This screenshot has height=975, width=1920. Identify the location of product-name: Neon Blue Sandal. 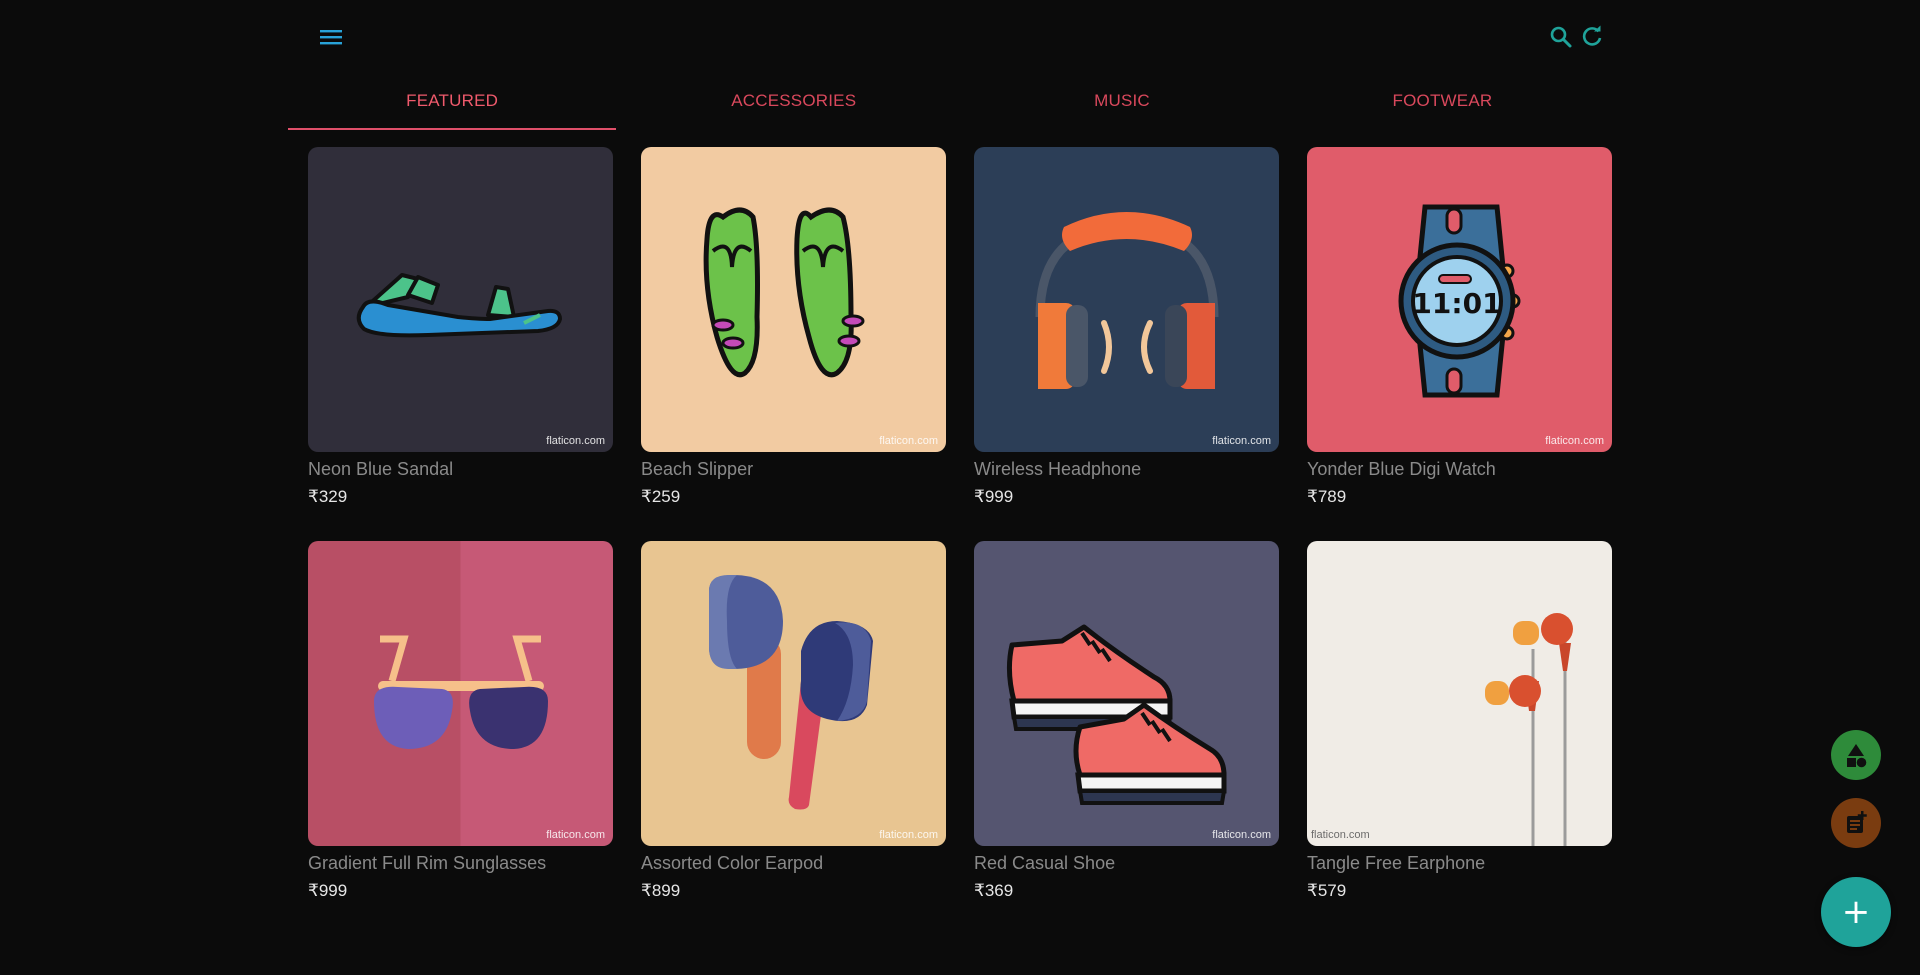
(381, 469).